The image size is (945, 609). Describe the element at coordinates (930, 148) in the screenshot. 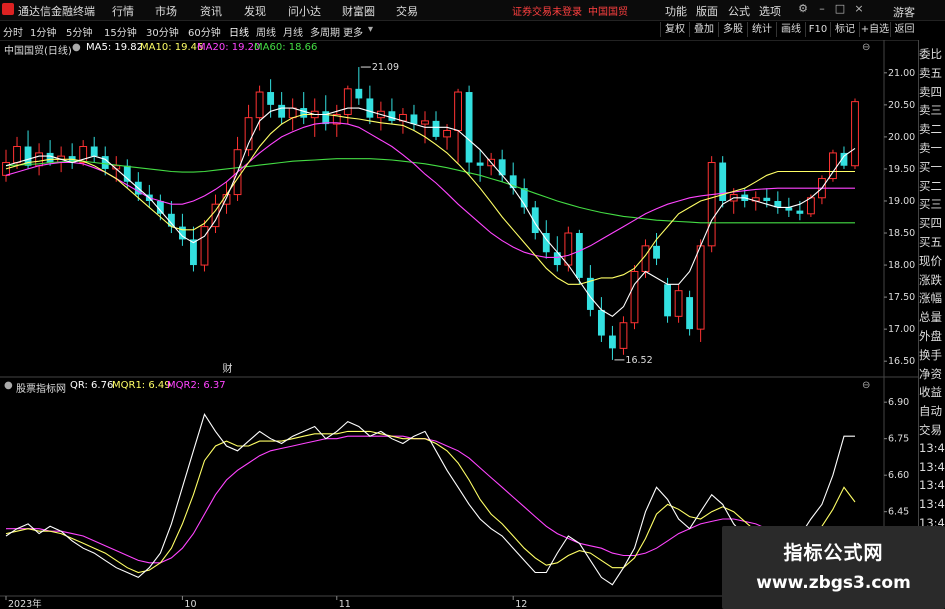

I see `side-label: 卖一` at that location.